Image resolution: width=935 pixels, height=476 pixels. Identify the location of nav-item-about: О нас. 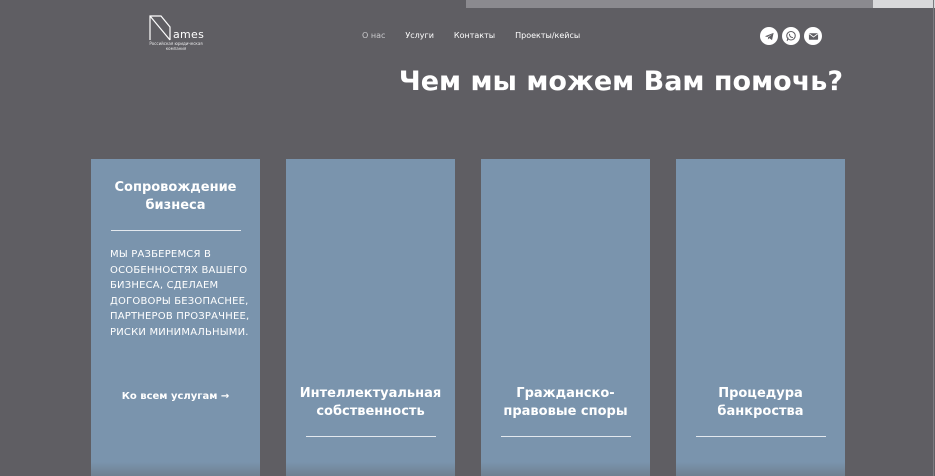
(373, 35).